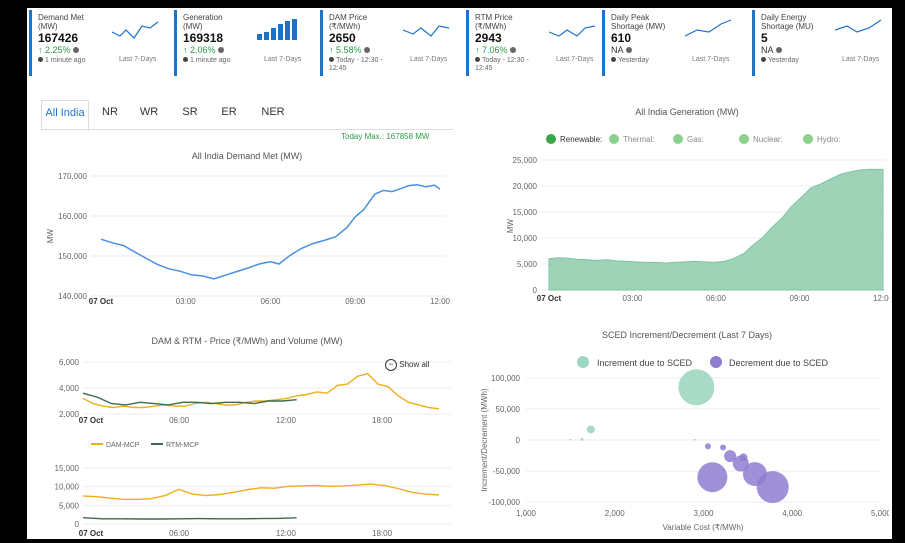  Describe the element at coordinates (505, 378) in the screenshot. I see `y-tick-label: 100,000` at that location.